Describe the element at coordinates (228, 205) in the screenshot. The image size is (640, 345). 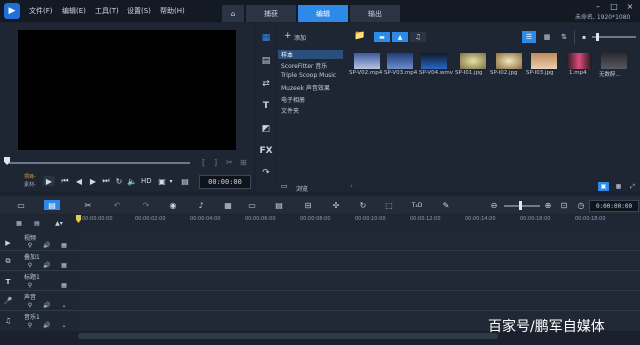
I see `motion-tracking-icon: ▦` at that location.